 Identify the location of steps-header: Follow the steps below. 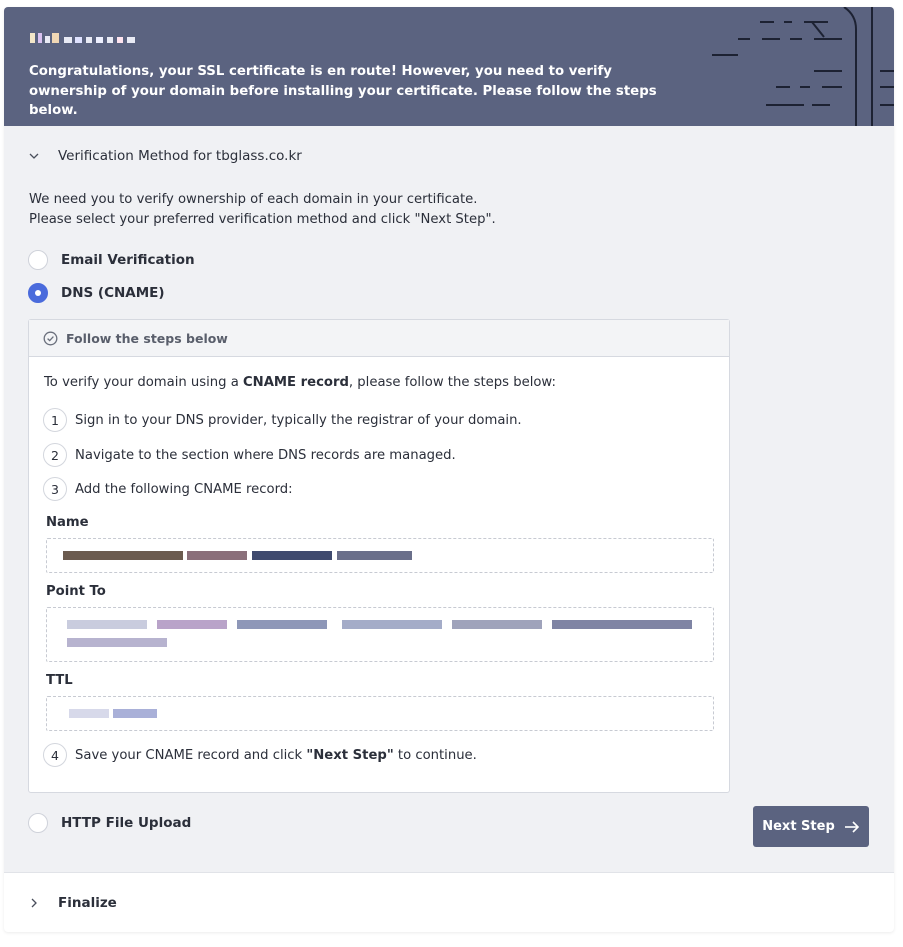
(379, 338).